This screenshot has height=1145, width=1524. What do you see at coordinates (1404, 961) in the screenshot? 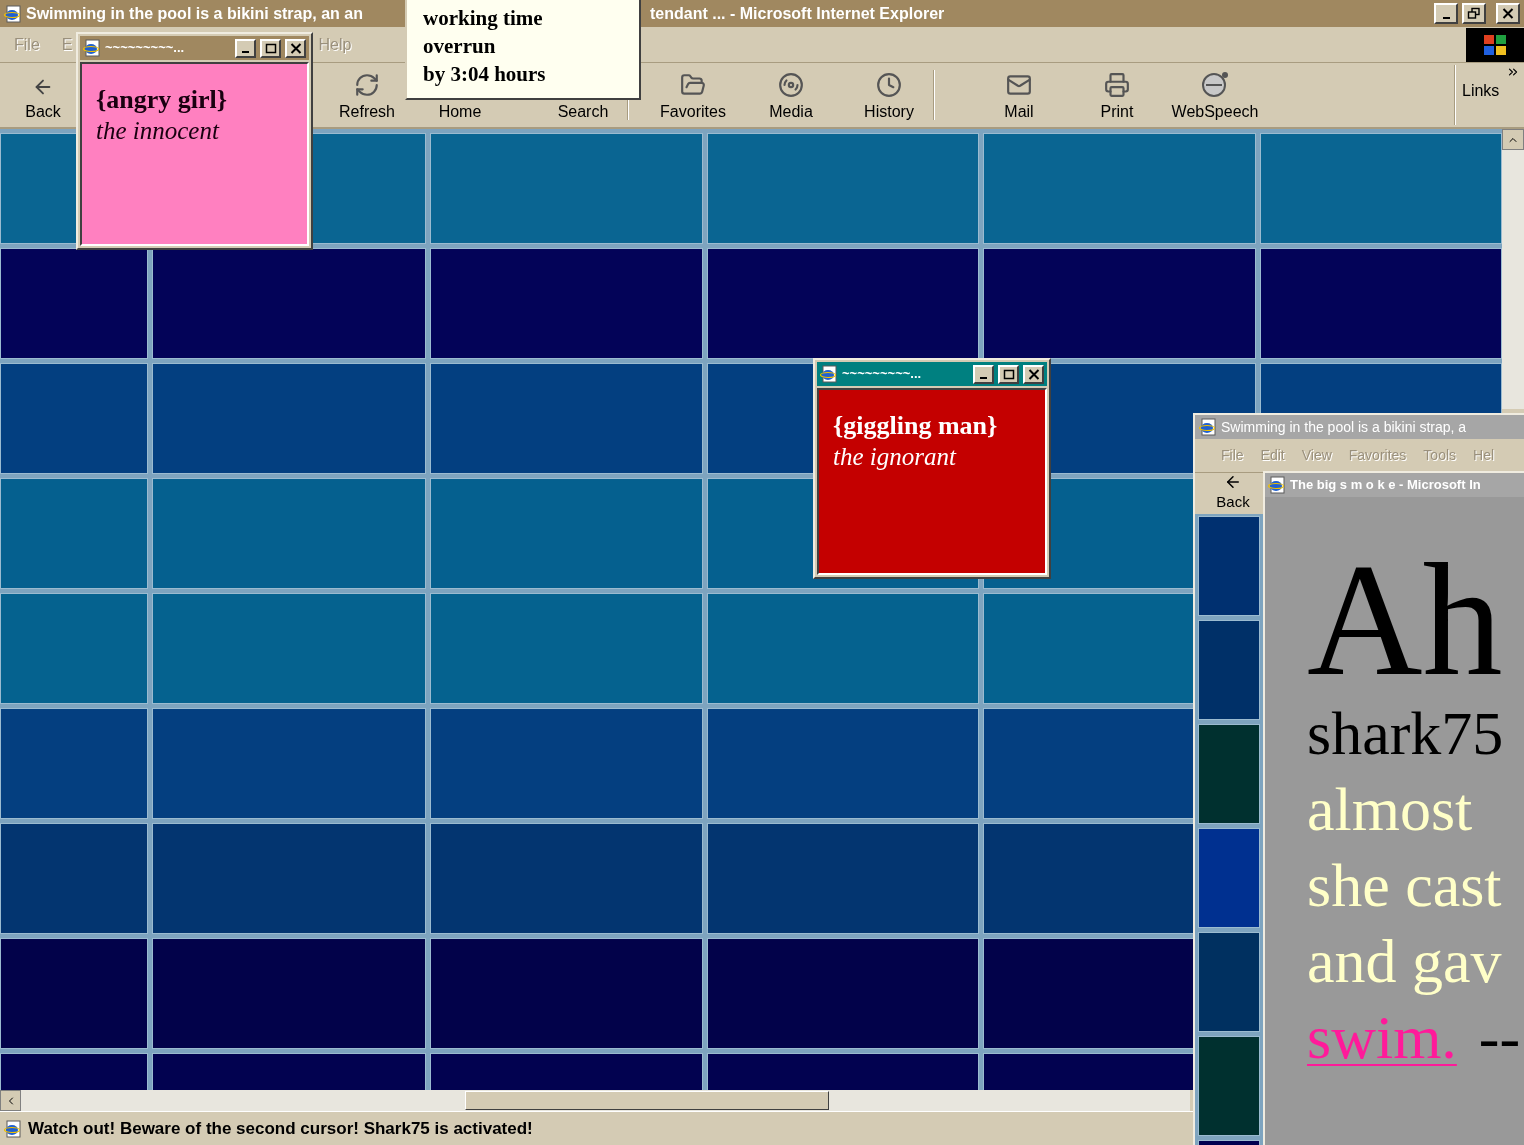
I see `page-text: and gav` at bounding box center [1404, 961].